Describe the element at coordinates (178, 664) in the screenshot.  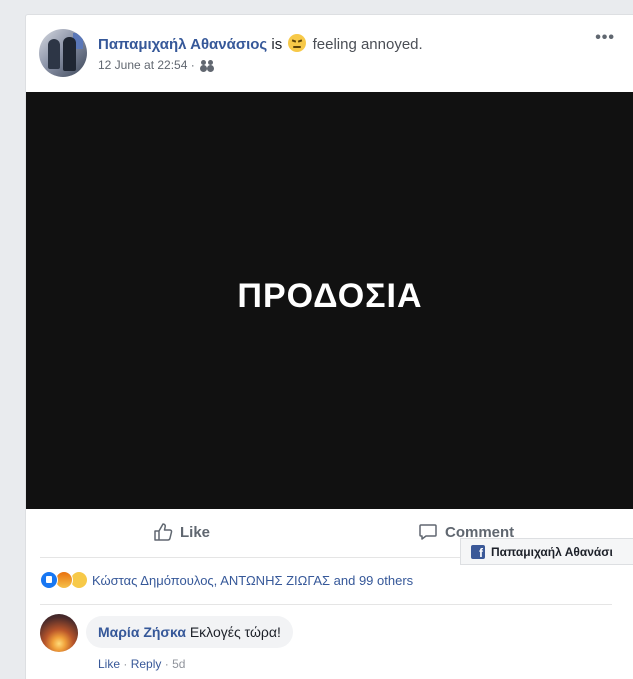
I see `comment-age: 5d` at that location.